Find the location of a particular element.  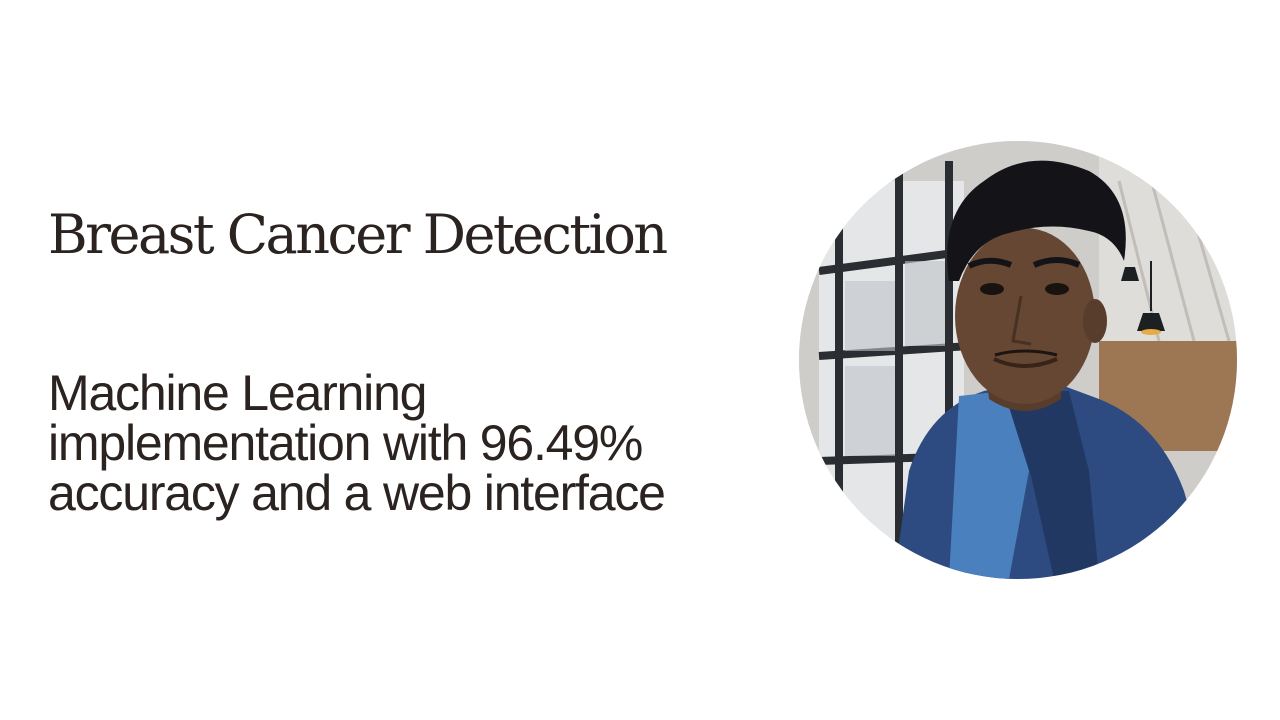

subtitle-line-2: implementation with 96.49% is located at coordinates (345, 443).